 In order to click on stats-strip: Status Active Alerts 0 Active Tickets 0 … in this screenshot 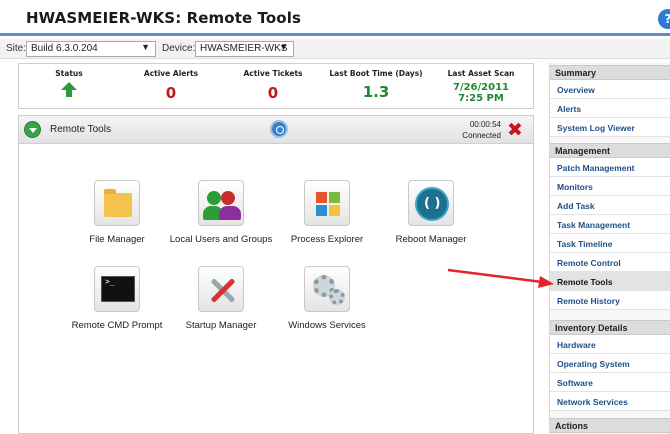, I will do `click(276, 86)`.